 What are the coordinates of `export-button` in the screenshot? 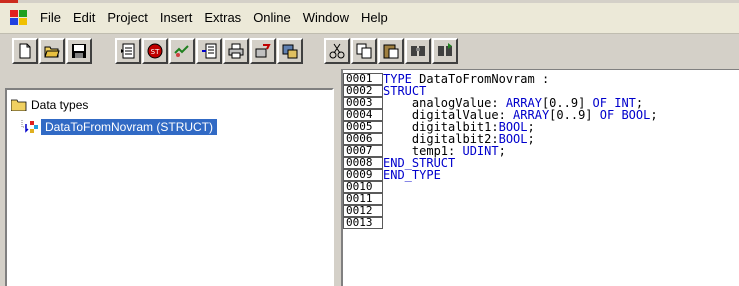 It's located at (263, 51).